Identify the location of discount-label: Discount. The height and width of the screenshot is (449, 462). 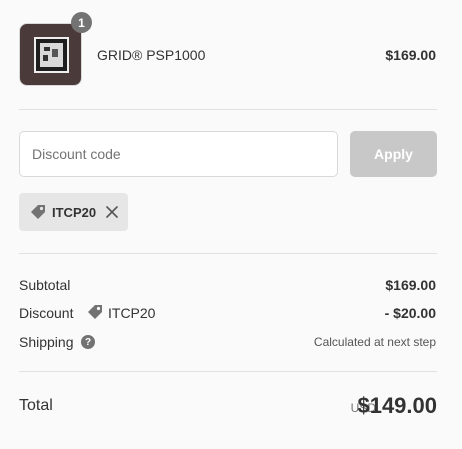
(46, 313).